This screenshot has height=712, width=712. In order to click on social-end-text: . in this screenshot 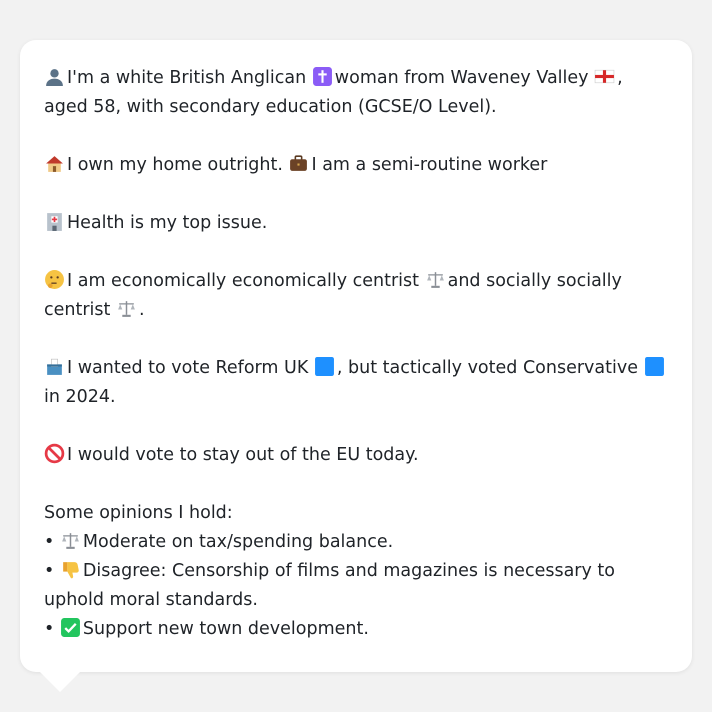, I will do `click(141, 310)`.